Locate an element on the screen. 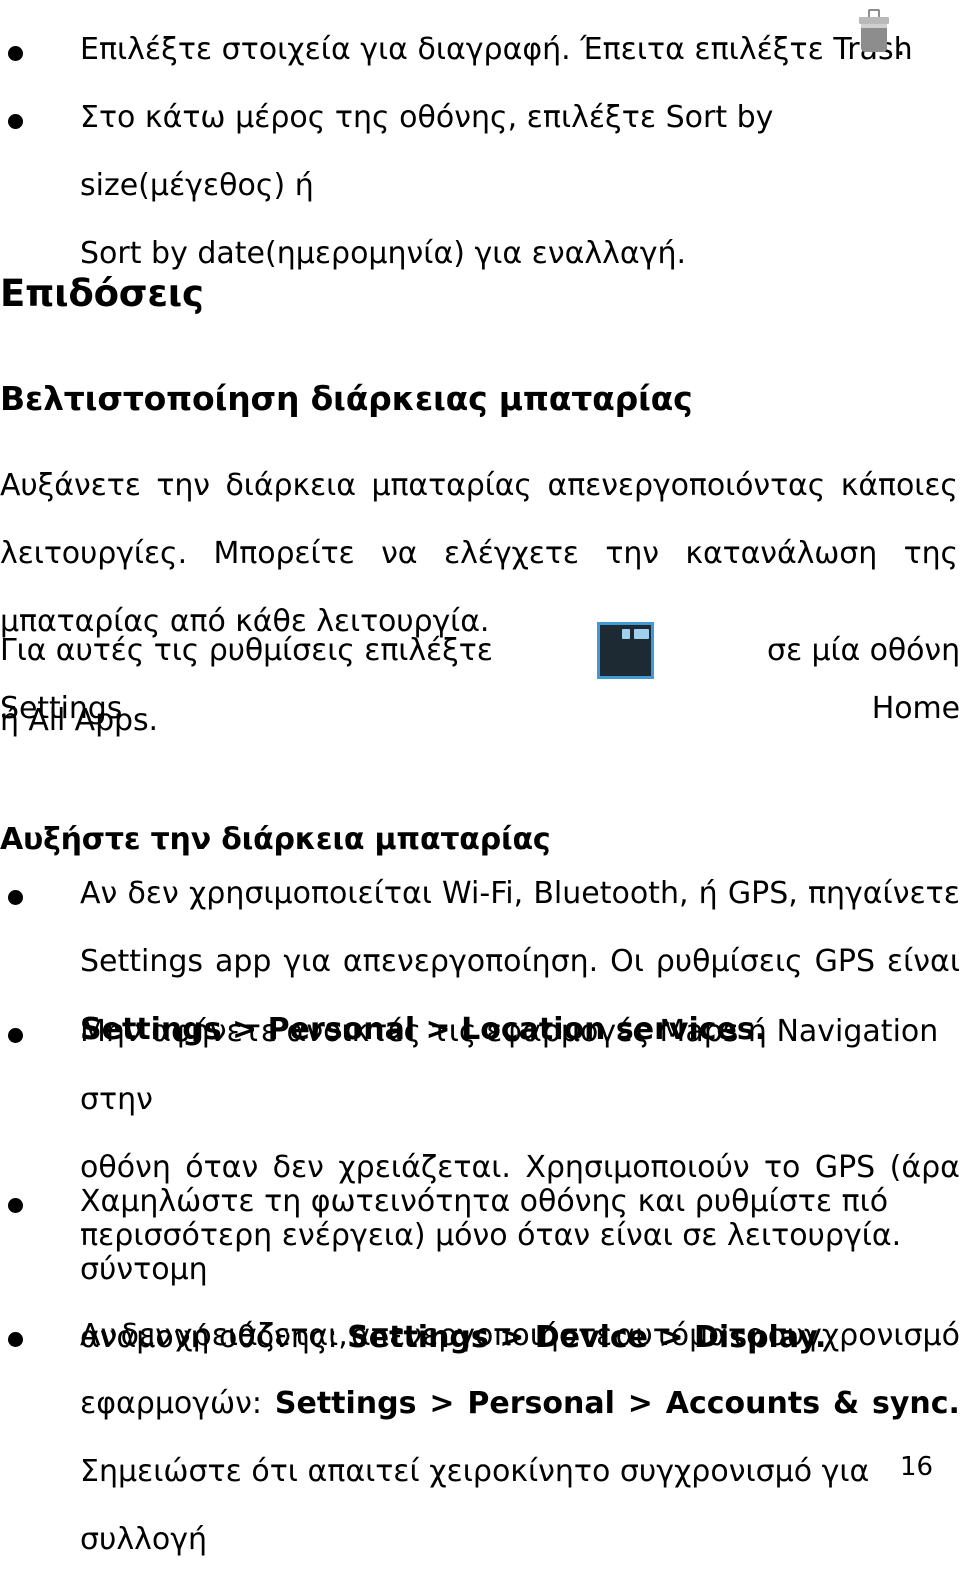 Image resolution: width=960 pixels, height=1574 pixels. battery-heading: Αυξήστε την διάρκεια μπαταρίας is located at coordinates (275, 839).